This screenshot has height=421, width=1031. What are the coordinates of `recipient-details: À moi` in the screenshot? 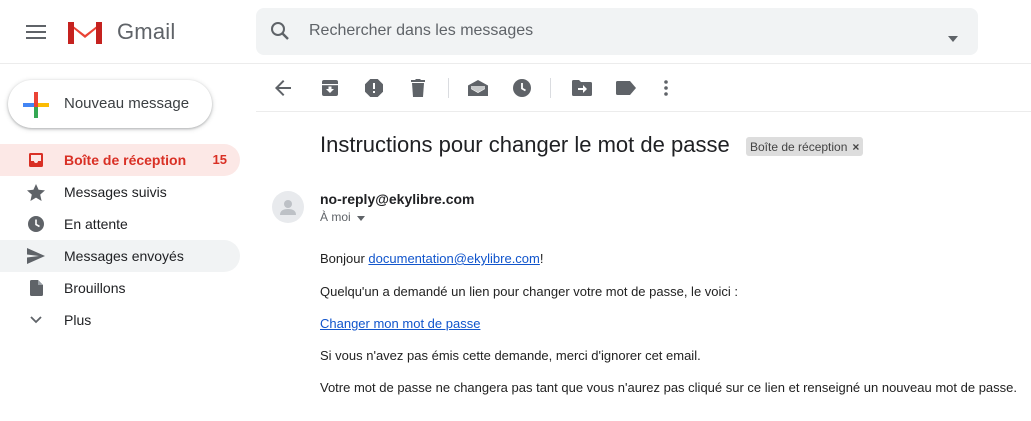 It's located at (342, 217).